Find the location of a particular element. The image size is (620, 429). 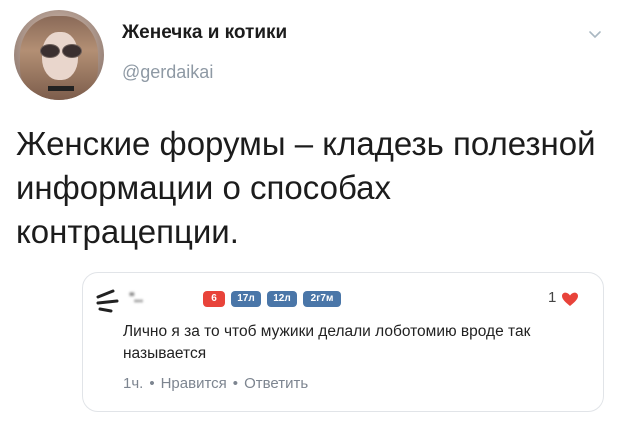

badge-count: 6 is located at coordinates (214, 299).